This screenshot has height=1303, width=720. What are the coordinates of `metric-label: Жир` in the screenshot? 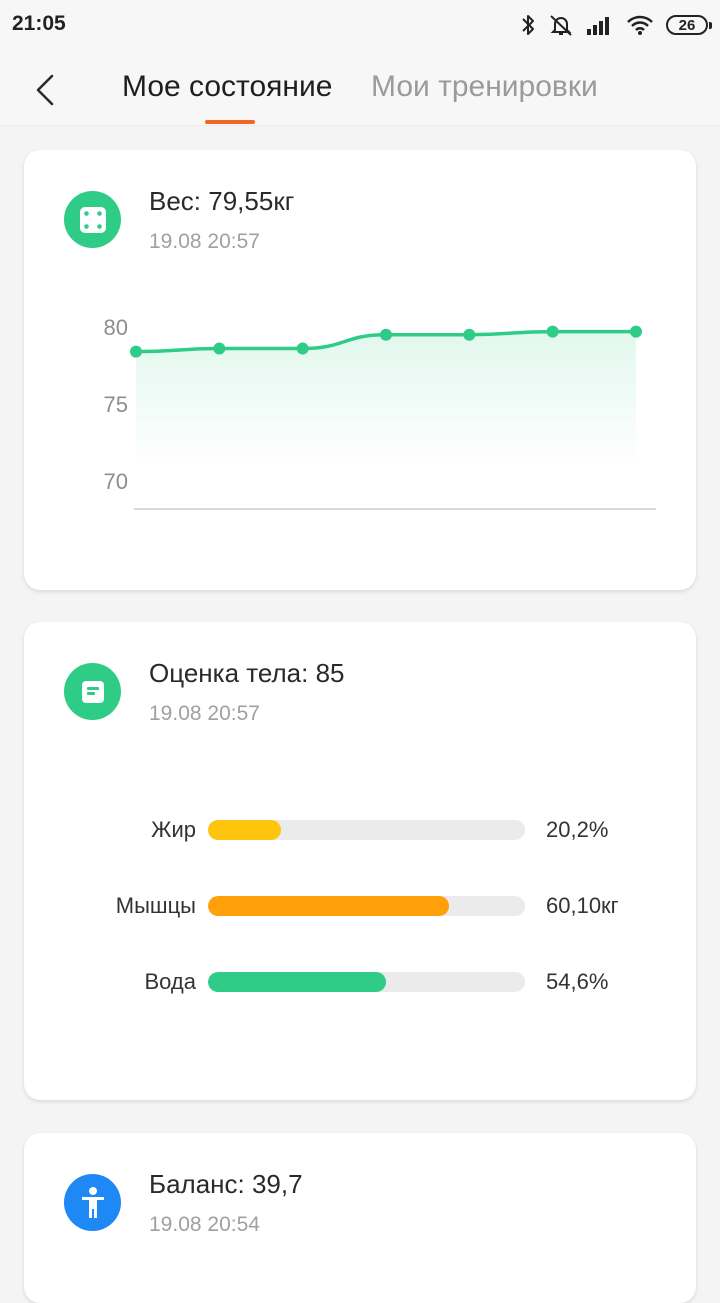 It's located at (173, 829).